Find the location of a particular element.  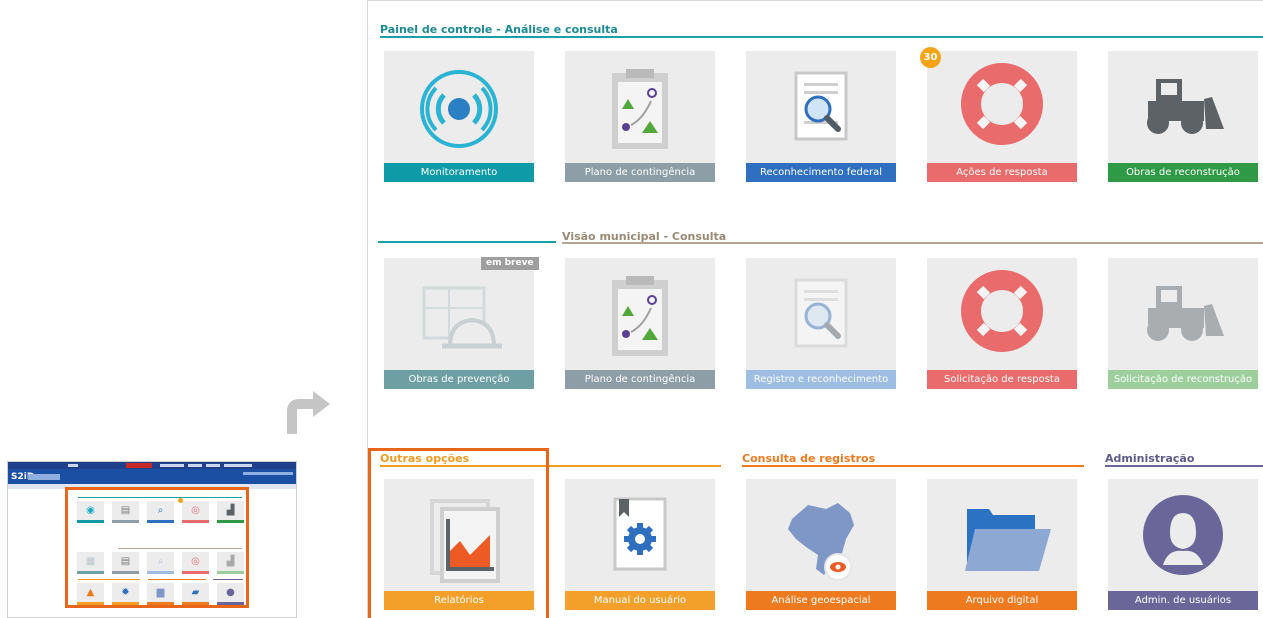

tile-label: Monitoramento is located at coordinates (459, 172).